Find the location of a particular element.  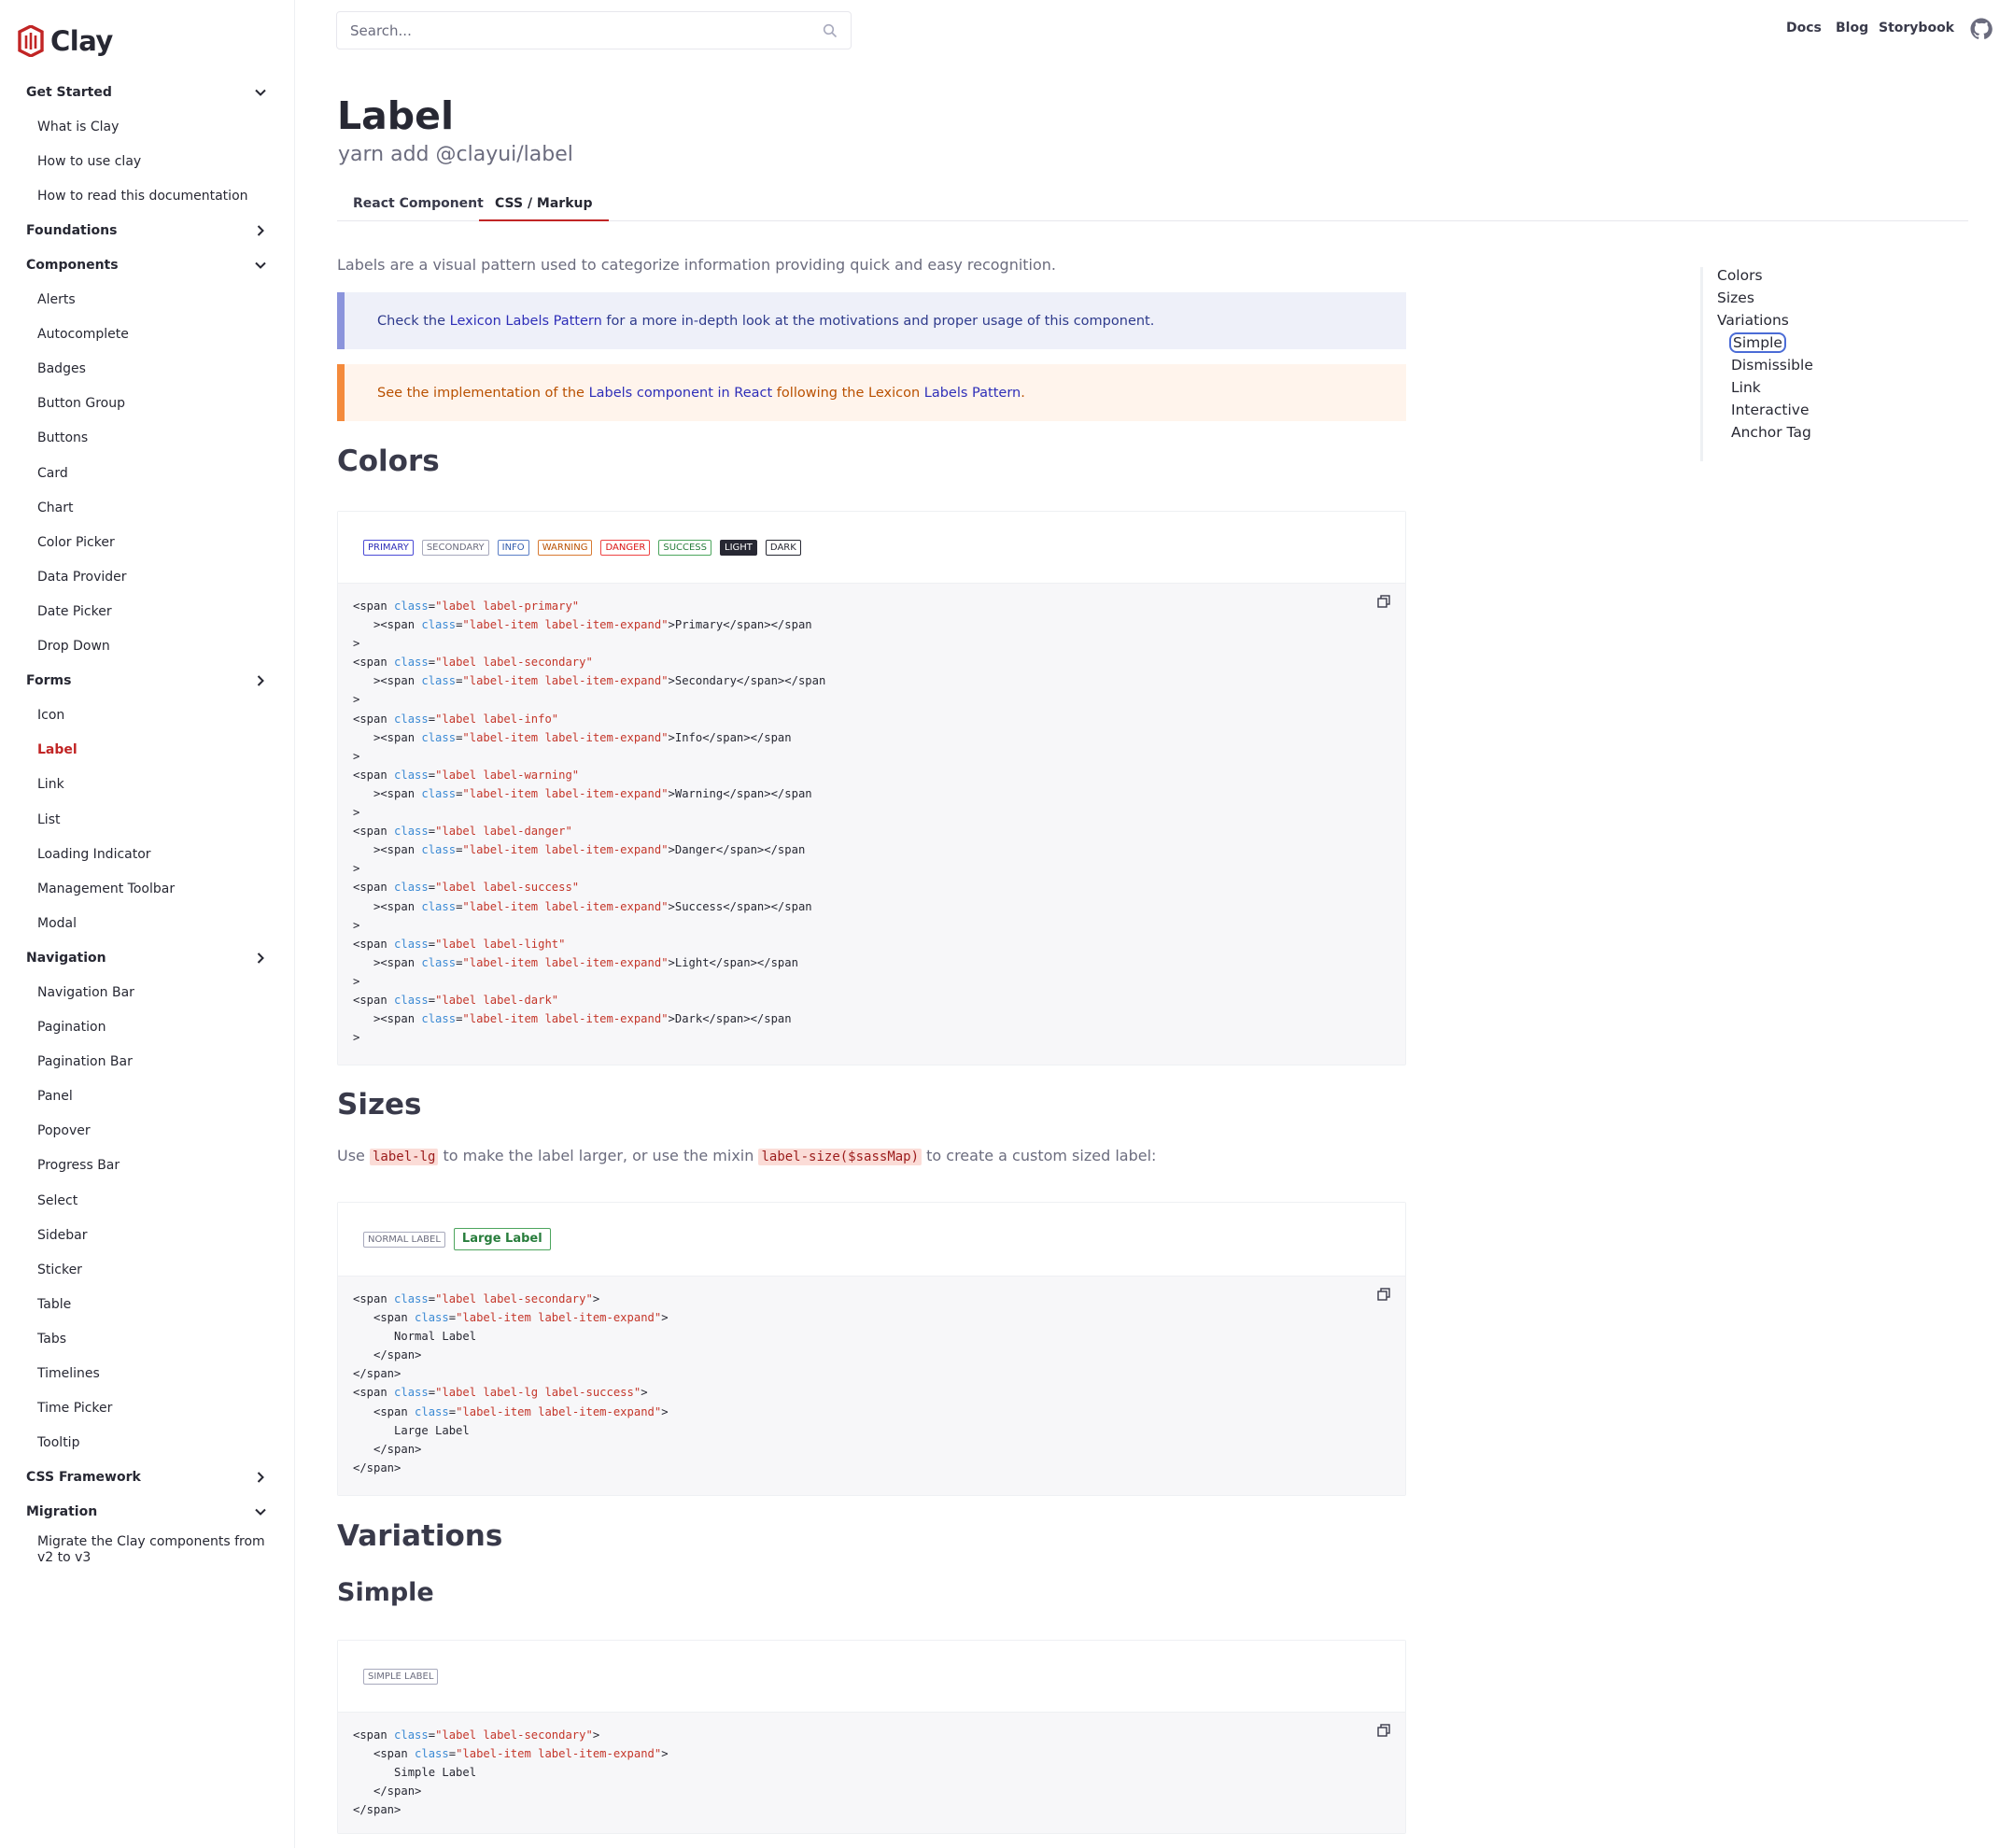

sidebar-item-card: Card is located at coordinates (147, 473).